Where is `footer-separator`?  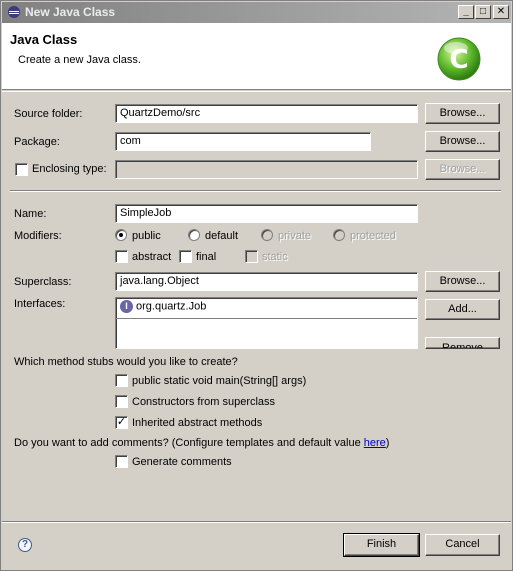
footer-separator is located at coordinates (256, 522).